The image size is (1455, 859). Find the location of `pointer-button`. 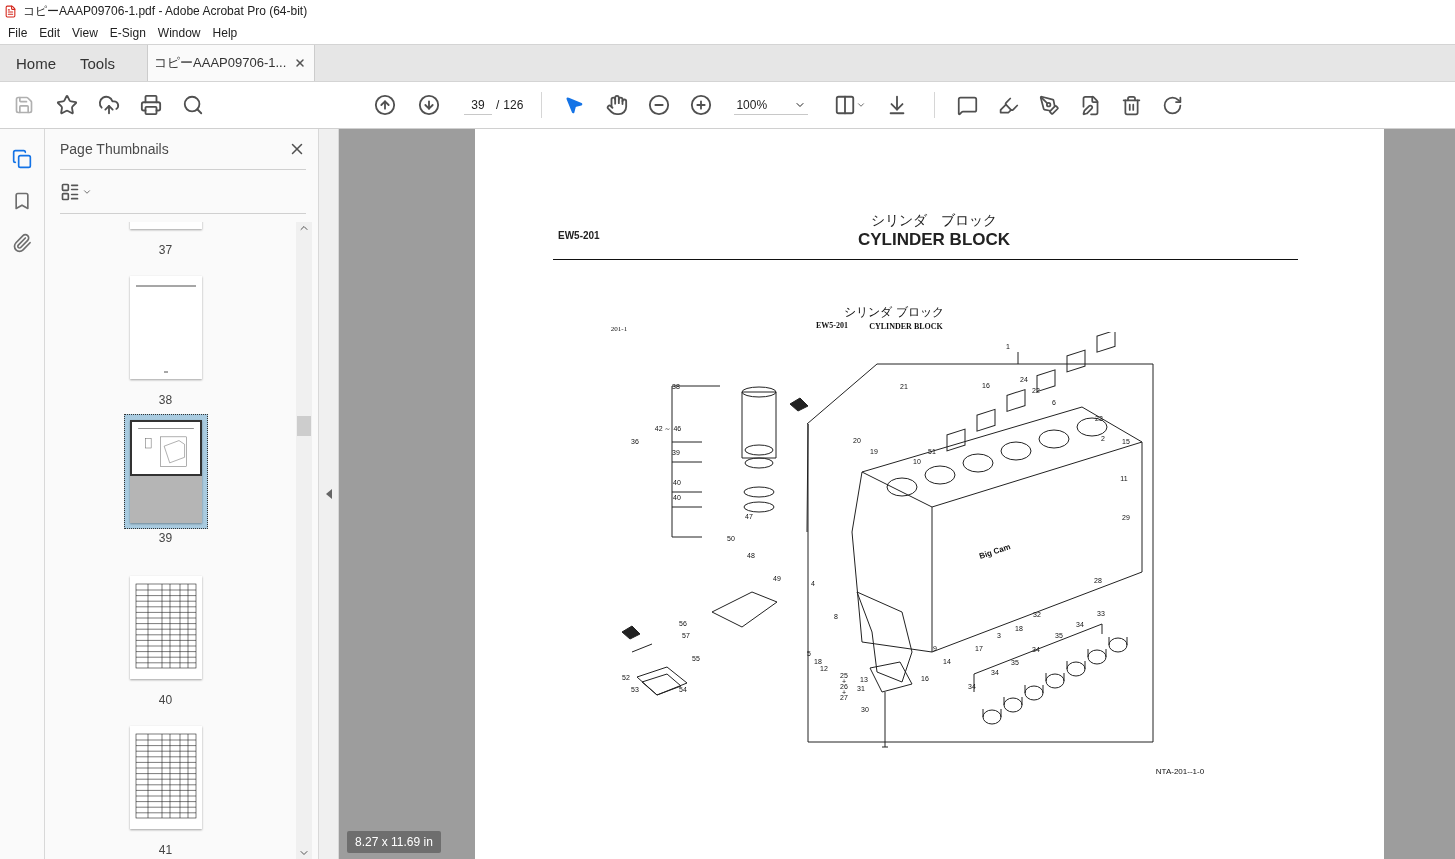

pointer-button is located at coordinates (574, 105).